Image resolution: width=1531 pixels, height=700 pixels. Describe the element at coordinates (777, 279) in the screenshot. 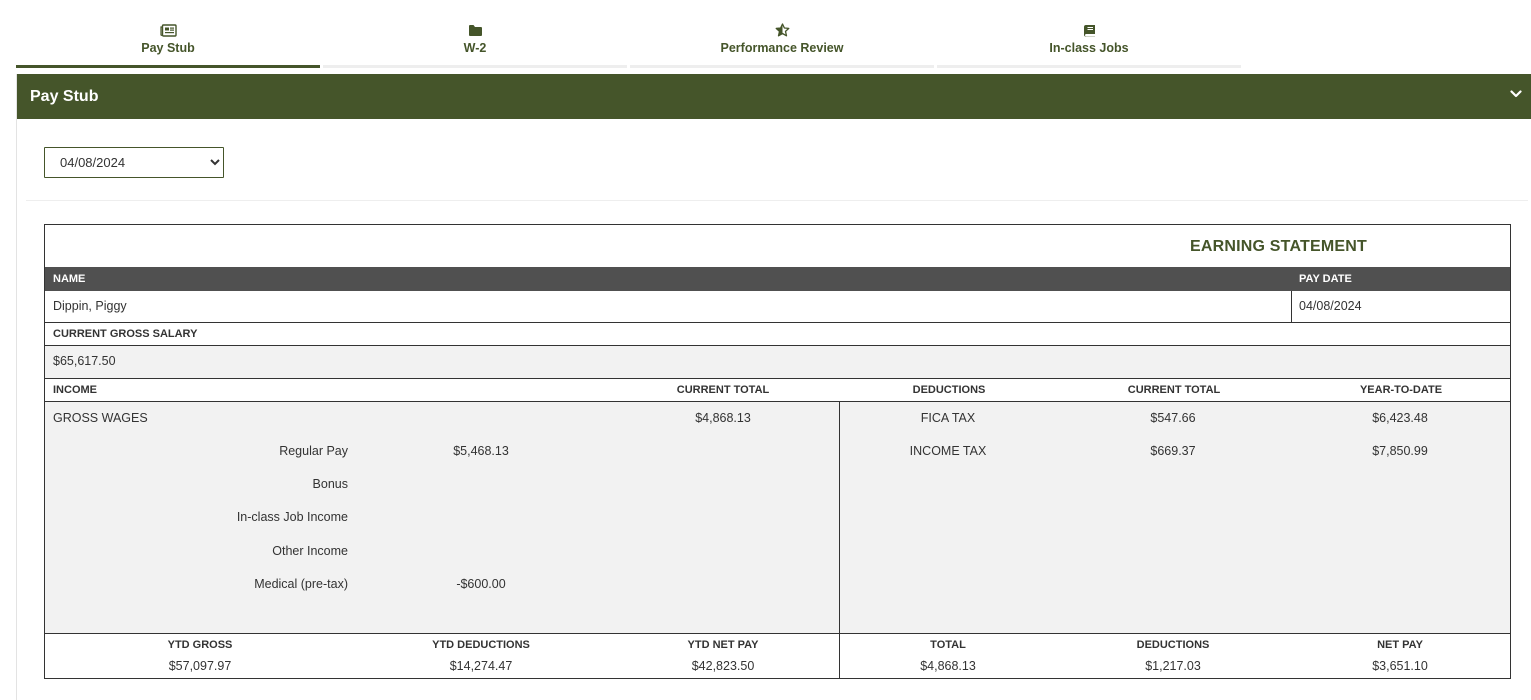

I see `name-header-bar: NAME PAY DATE` at that location.